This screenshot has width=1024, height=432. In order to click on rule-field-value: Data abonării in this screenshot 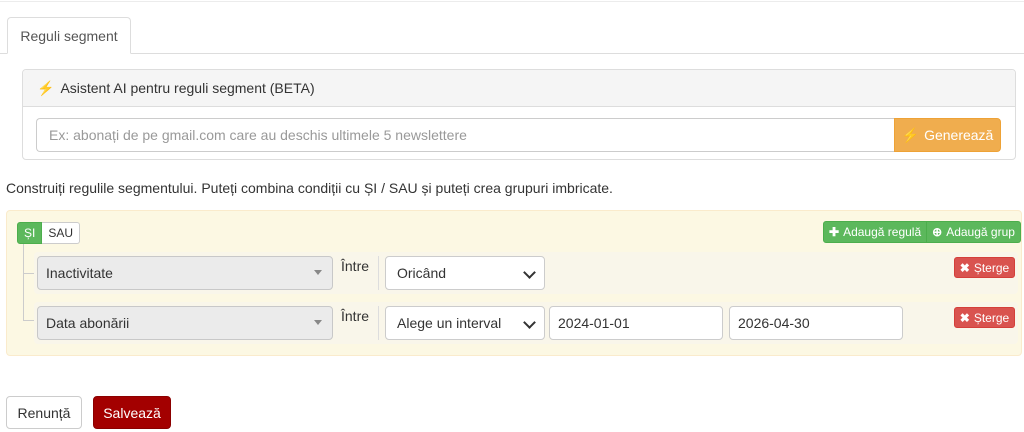, I will do `click(88, 323)`.